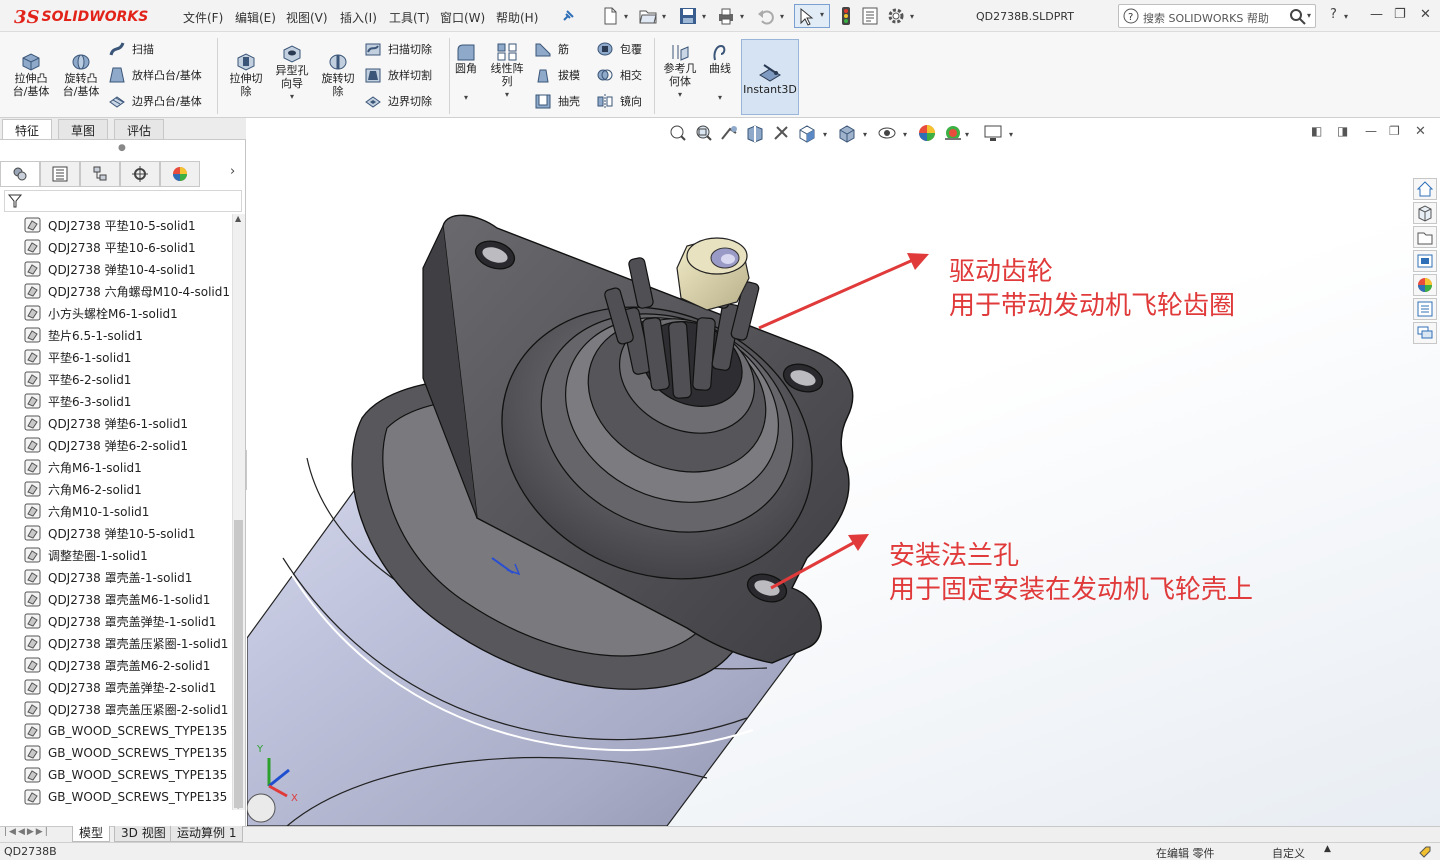 This screenshot has height=860, width=1440. I want to click on tree-item: QDJ2738 罩壳盖M6-2-solid1, so click(116, 665).